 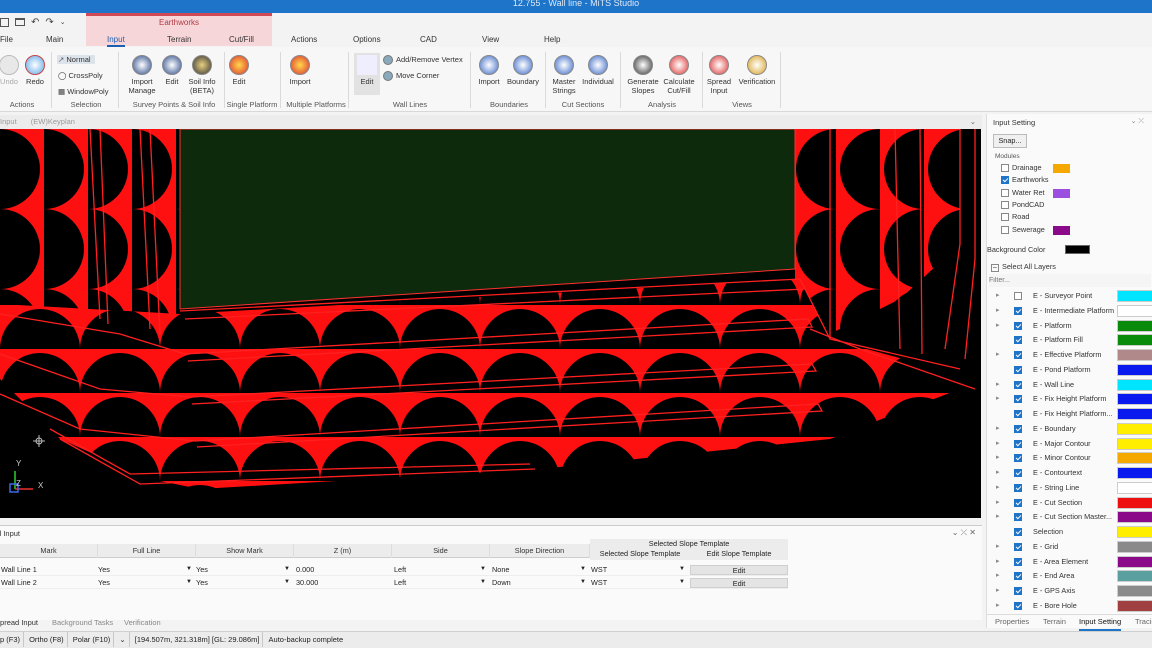 What do you see at coordinates (4, 22) in the screenshot?
I see `save-icon` at bounding box center [4, 22].